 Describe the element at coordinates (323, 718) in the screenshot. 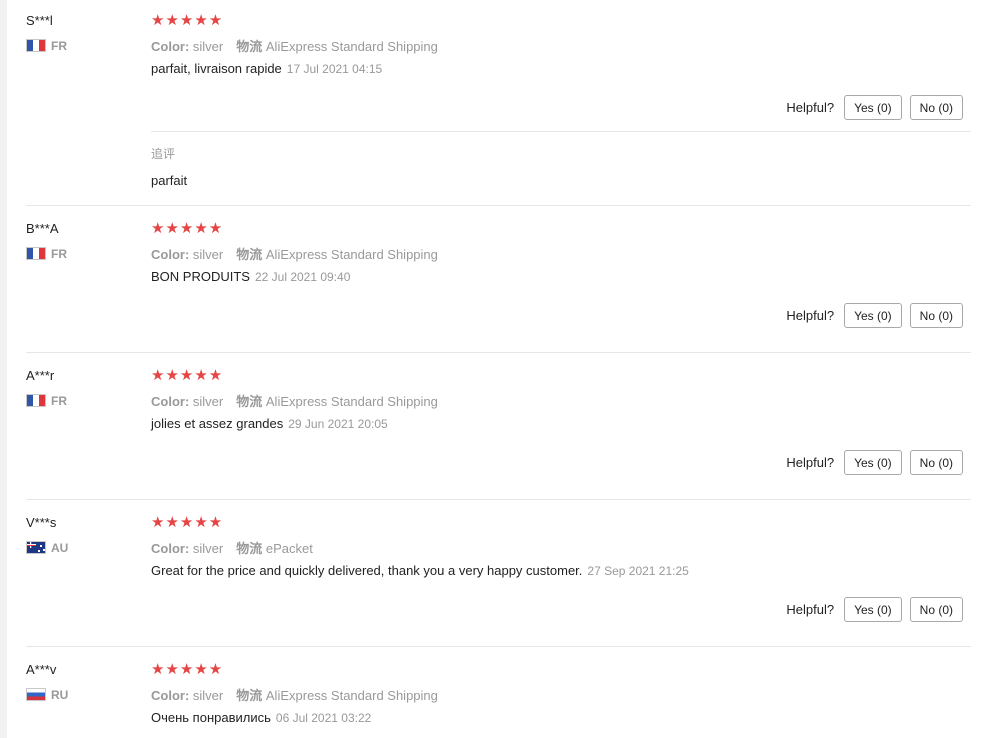

I see `review-date: 06 Jul 2021 03:22` at that location.